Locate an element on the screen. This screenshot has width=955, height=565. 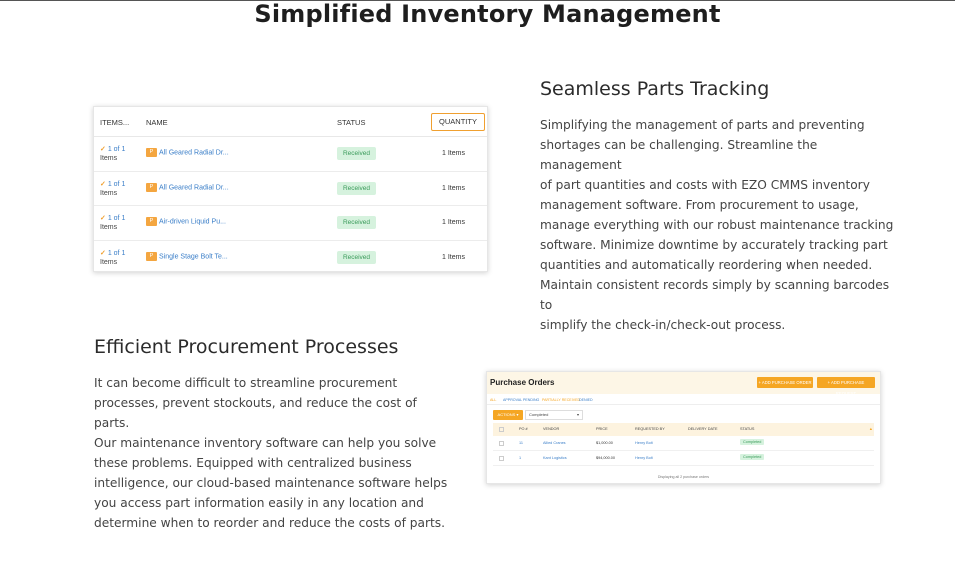
column-delivery-date: DELIVERY DATE is located at coordinates (703, 429).